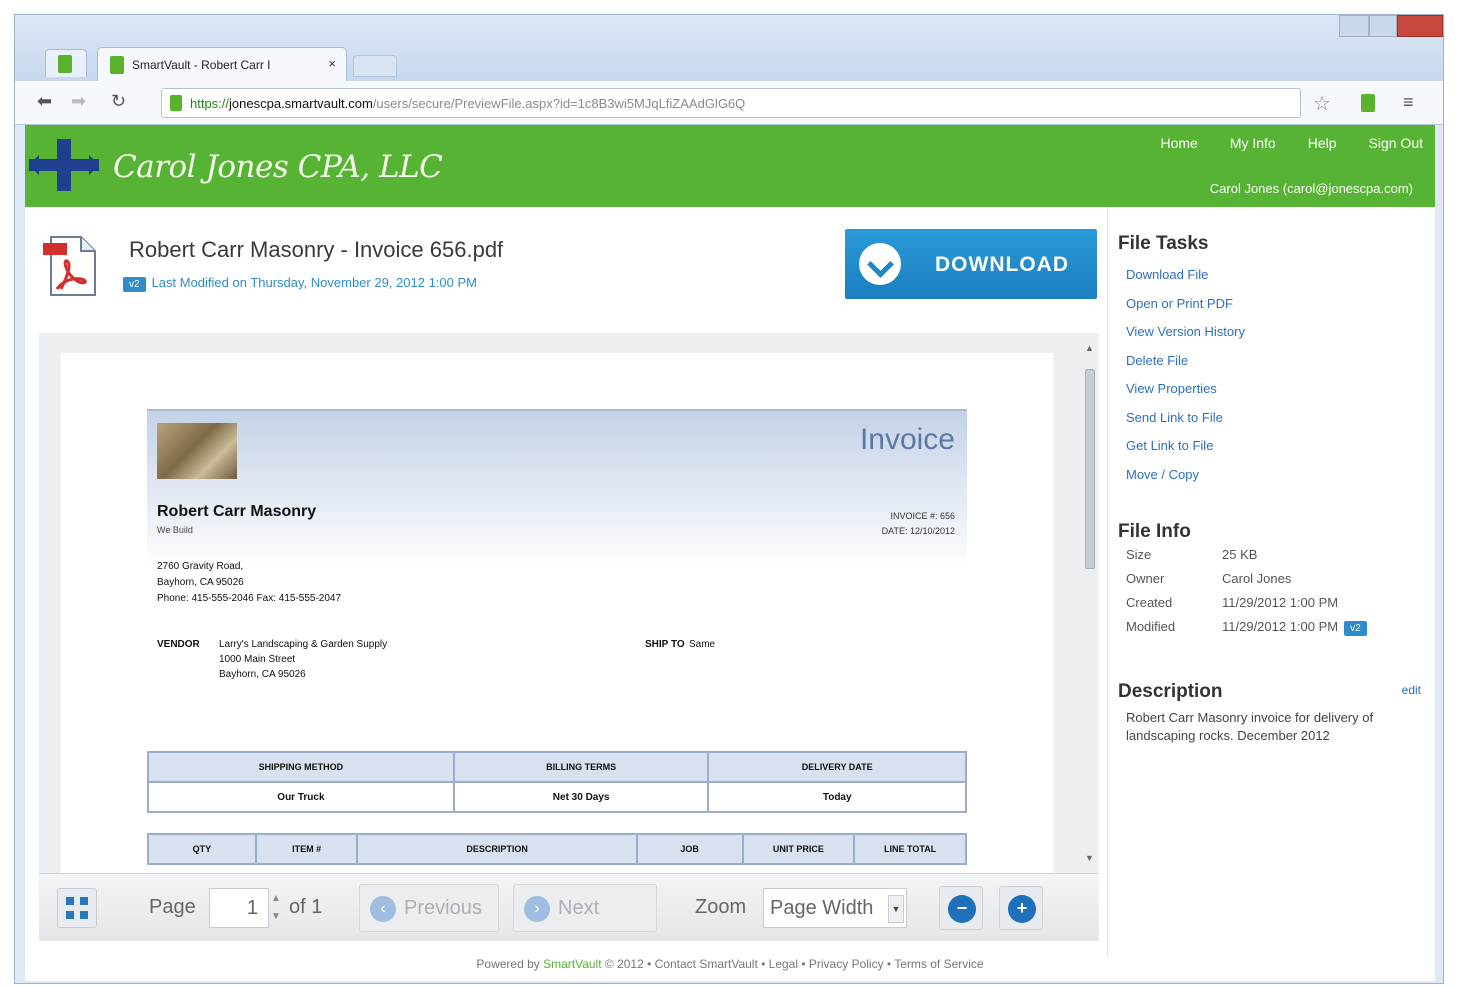  What do you see at coordinates (1232, 602) in the screenshot?
I see `info-row-created: Created 11/29/2012 1:00 PM` at bounding box center [1232, 602].